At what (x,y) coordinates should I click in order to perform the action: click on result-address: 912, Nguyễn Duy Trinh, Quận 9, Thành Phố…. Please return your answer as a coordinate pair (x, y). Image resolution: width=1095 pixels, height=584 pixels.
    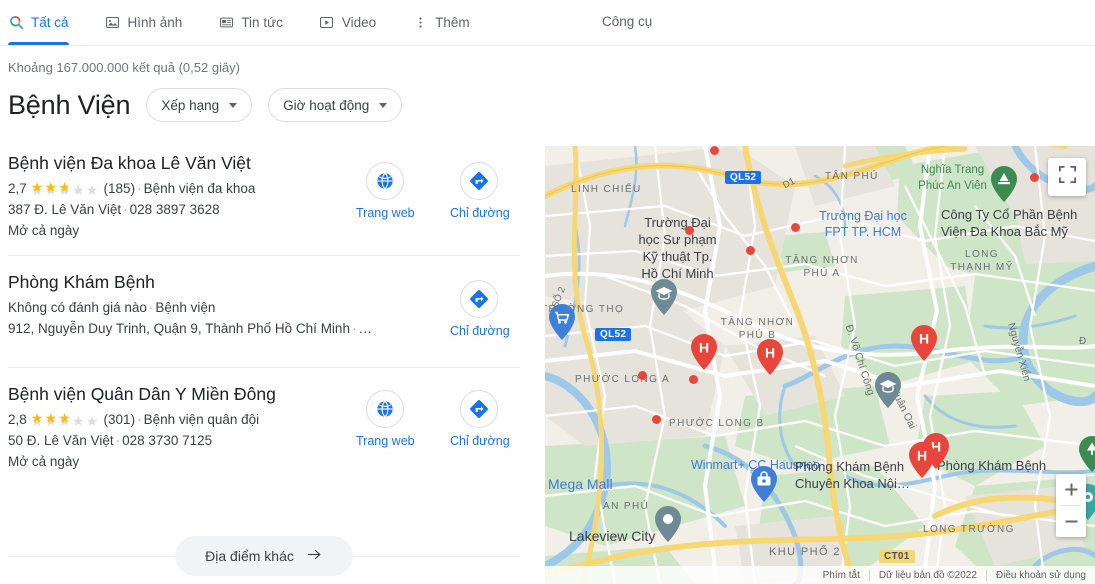
    Looking at the image, I should click on (179, 328).